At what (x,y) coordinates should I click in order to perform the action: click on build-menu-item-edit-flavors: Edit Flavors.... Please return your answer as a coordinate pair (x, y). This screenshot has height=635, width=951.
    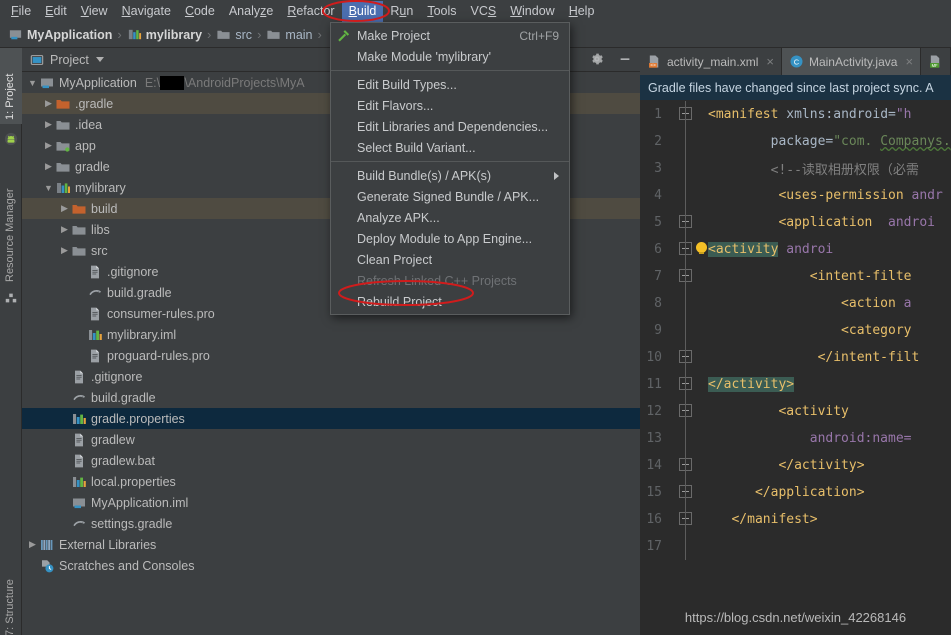
    Looking at the image, I should click on (450, 105).